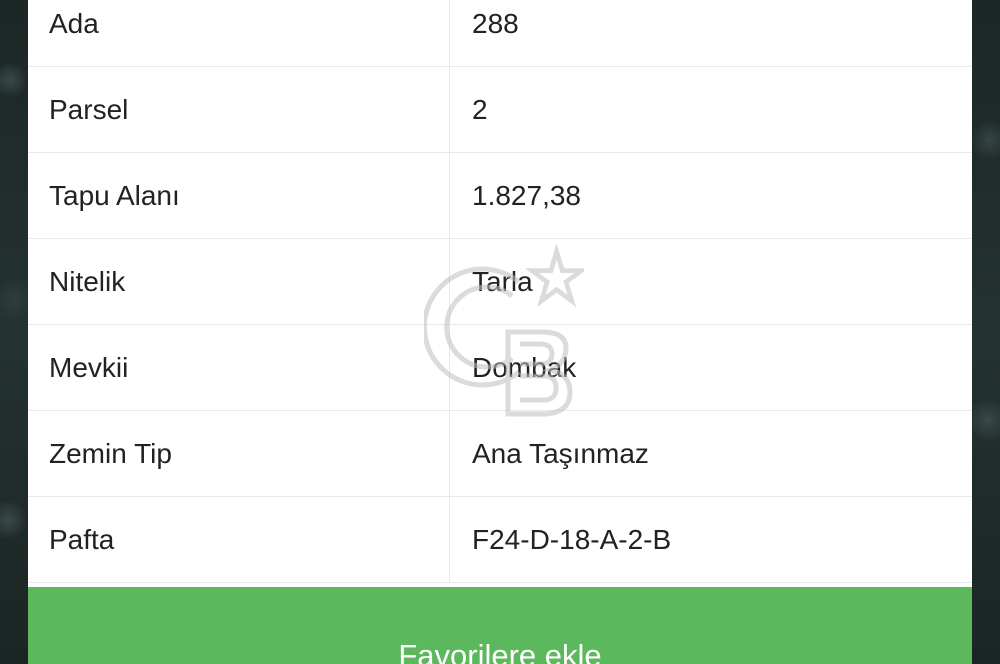 Image resolution: width=1000 pixels, height=664 pixels. Describe the element at coordinates (239, 539) in the screenshot. I see `row-label: Pafta` at that location.